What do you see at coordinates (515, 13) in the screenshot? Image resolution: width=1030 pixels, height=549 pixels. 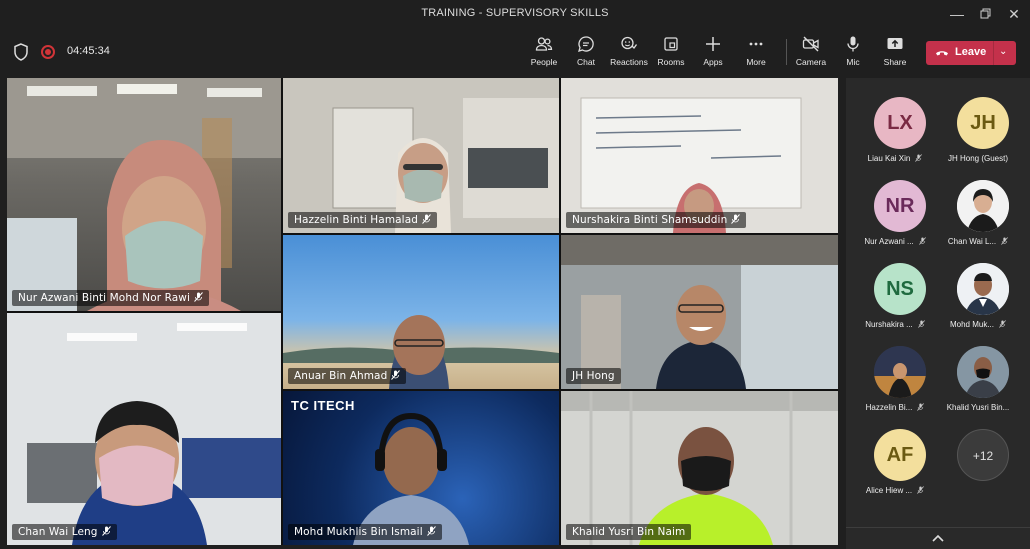 I see `window-title: TRAINING - SUPERVISORY SKILLS` at bounding box center [515, 13].